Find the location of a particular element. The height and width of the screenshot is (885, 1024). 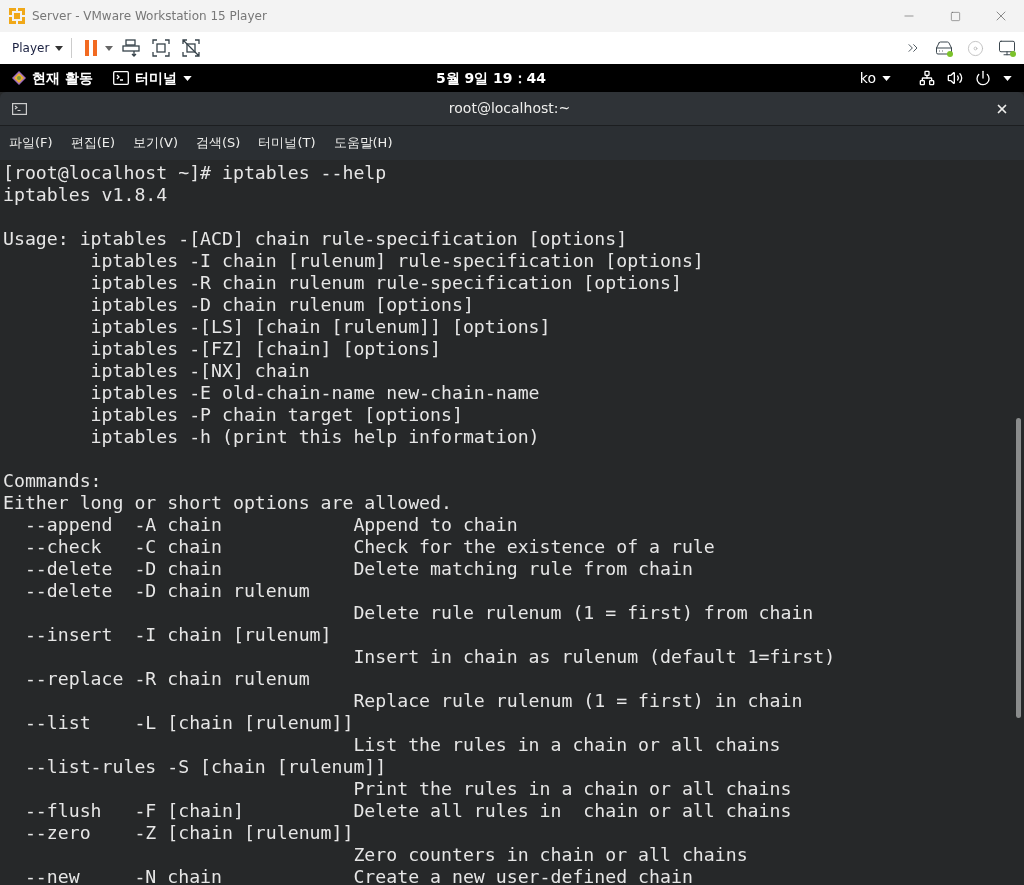

terminal-line: iptables -[FZ] [chain] [options] is located at coordinates (265, 349).